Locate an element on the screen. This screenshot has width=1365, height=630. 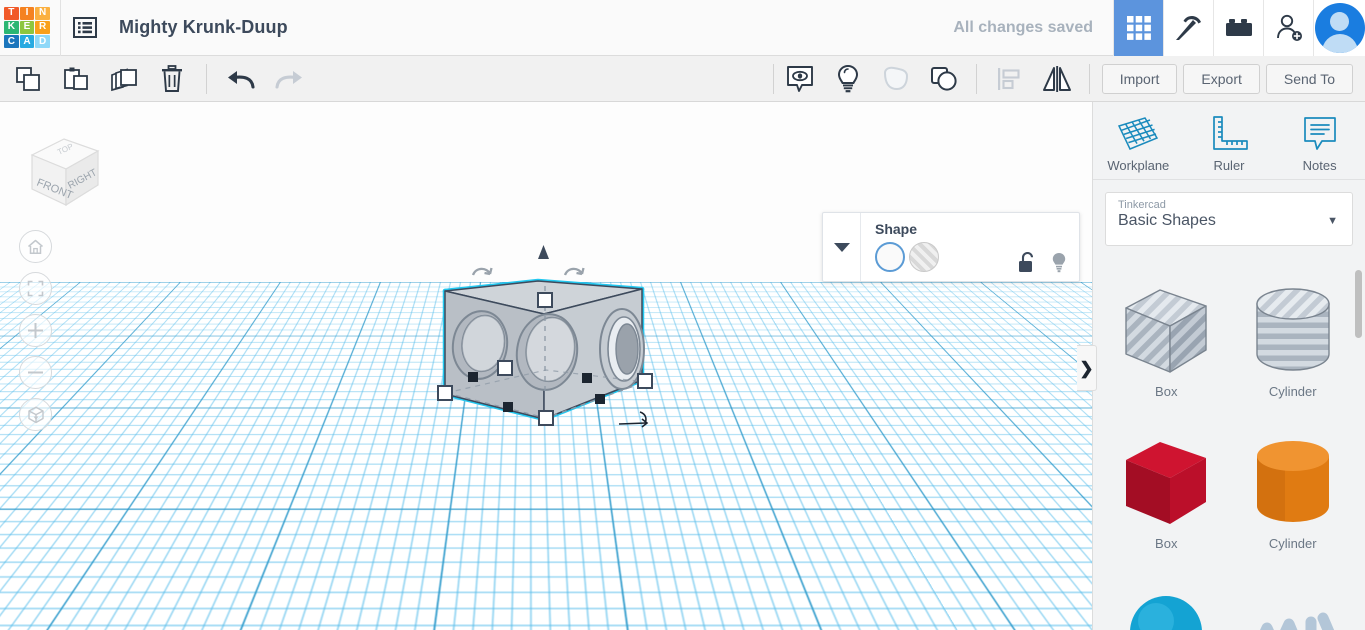
ruler-tool: Ruler is located at coordinates (1229, 143).